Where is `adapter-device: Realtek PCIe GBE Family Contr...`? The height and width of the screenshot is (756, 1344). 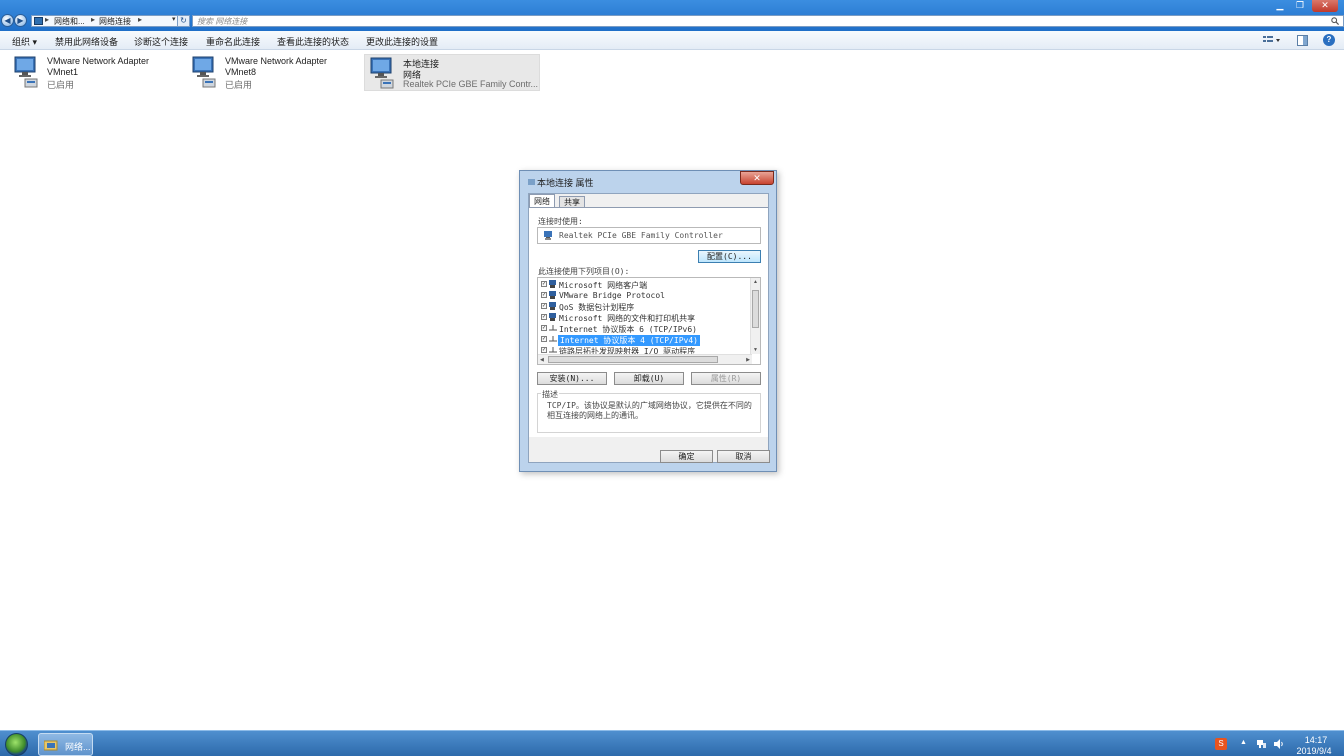 adapter-device: Realtek PCIe GBE Family Contr... is located at coordinates (471, 84).